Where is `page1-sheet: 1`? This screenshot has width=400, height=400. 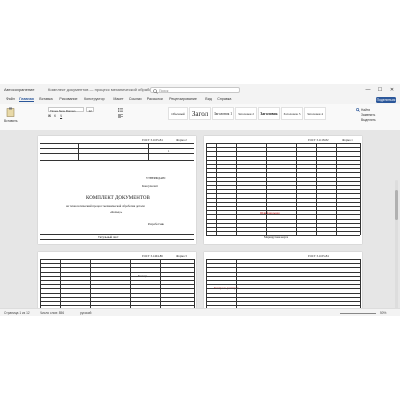 page1-sheet: 1 is located at coordinates (169, 151).